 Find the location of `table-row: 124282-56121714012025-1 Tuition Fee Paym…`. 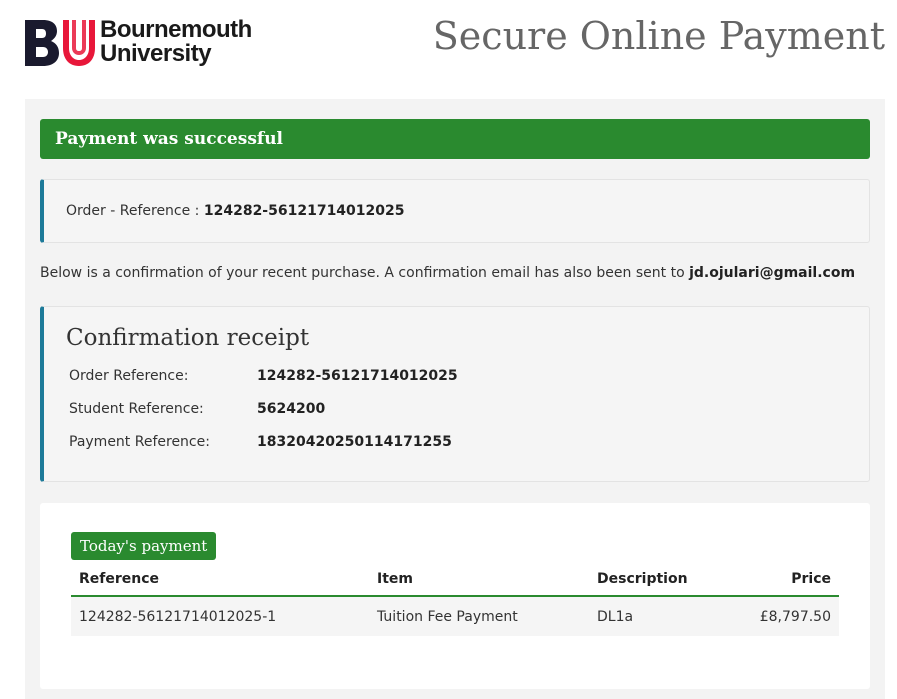

table-row: 124282-56121714012025-1 Tuition Fee Paym… is located at coordinates (455, 616).